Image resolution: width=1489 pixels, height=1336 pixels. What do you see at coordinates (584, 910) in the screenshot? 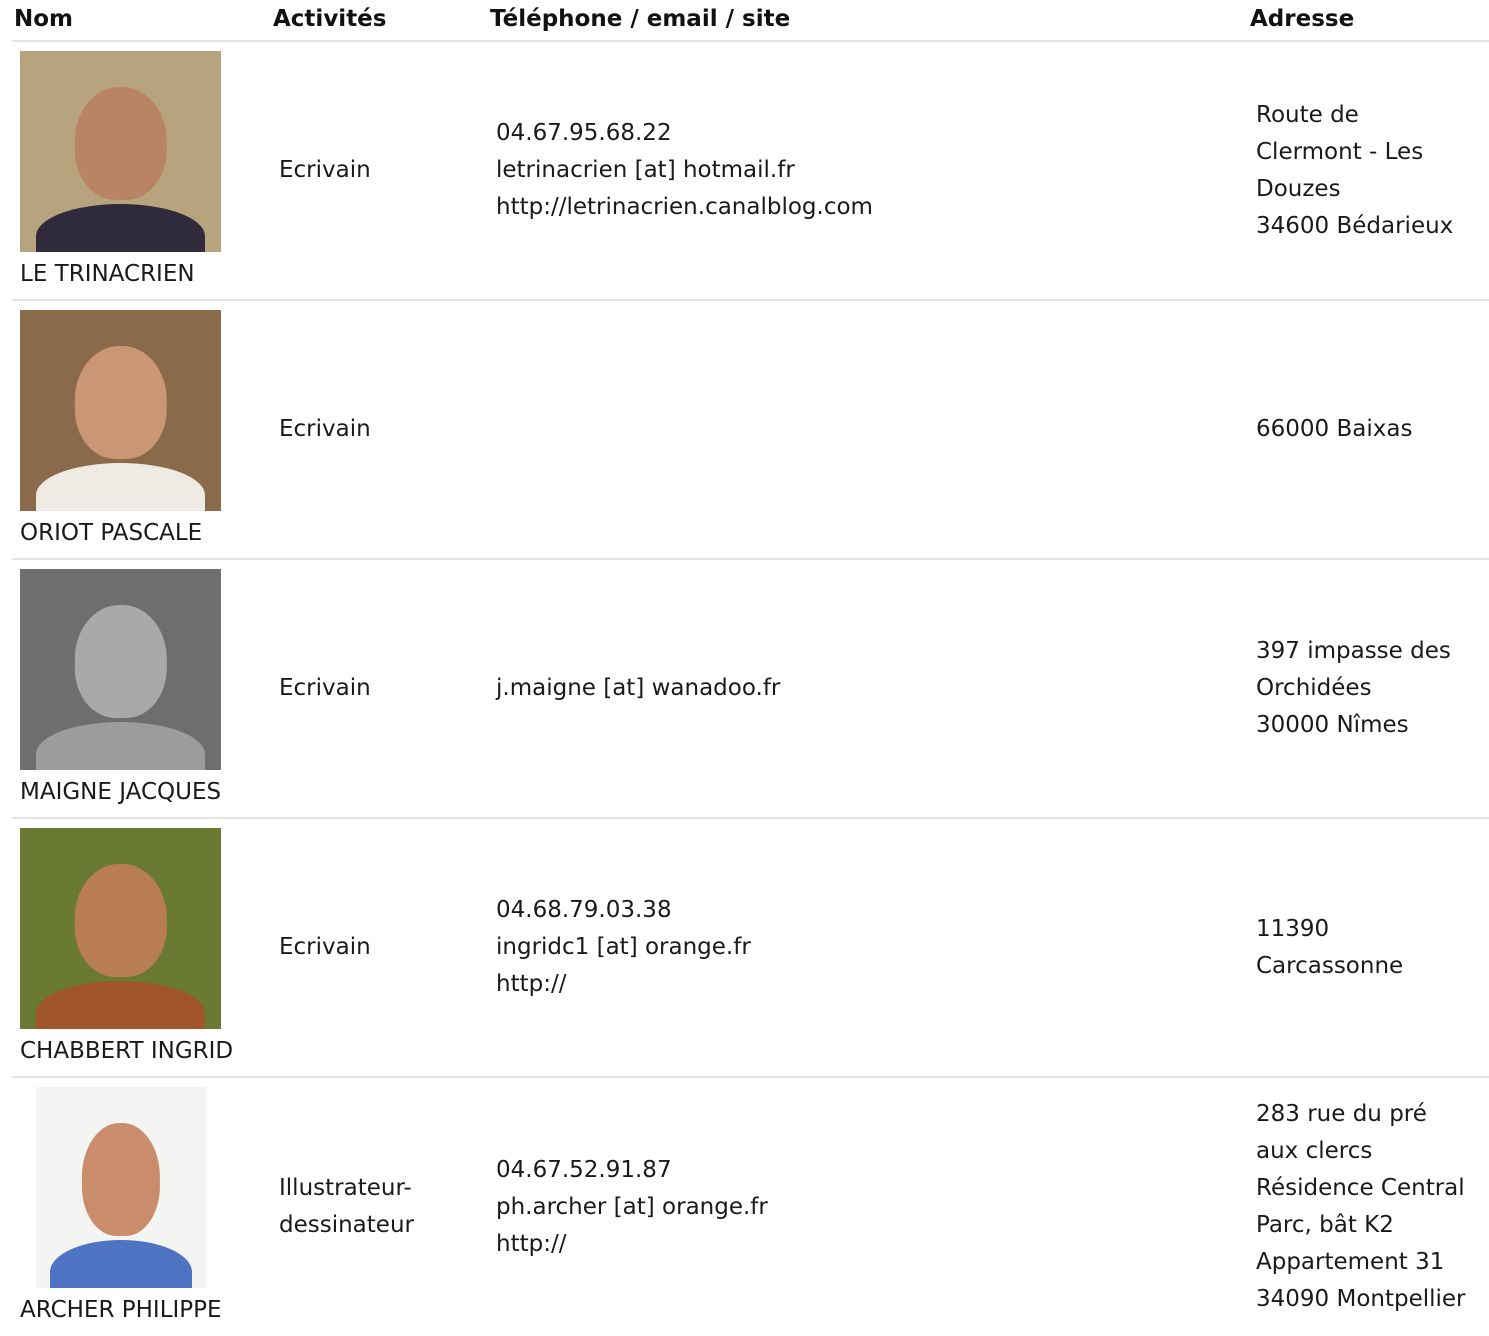
I see `phone-text: 04.68.79.03.38` at bounding box center [584, 910].